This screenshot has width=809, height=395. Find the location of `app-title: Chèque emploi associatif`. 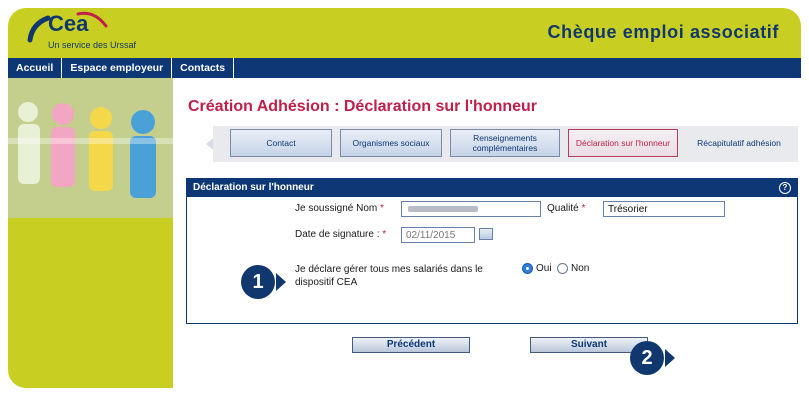

app-title: Chèque emploi associatif is located at coordinates (663, 32).